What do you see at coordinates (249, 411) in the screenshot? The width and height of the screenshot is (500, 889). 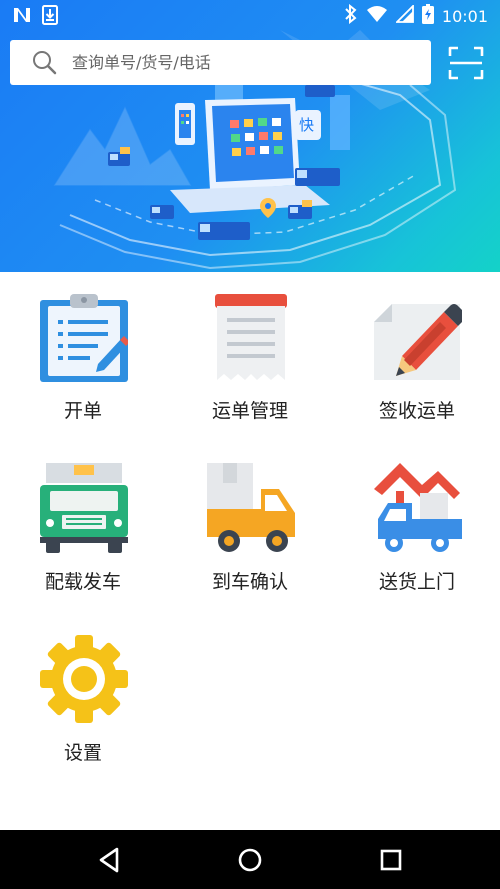 I see `menu-item-label: 运单管理` at bounding box center [249, 411].